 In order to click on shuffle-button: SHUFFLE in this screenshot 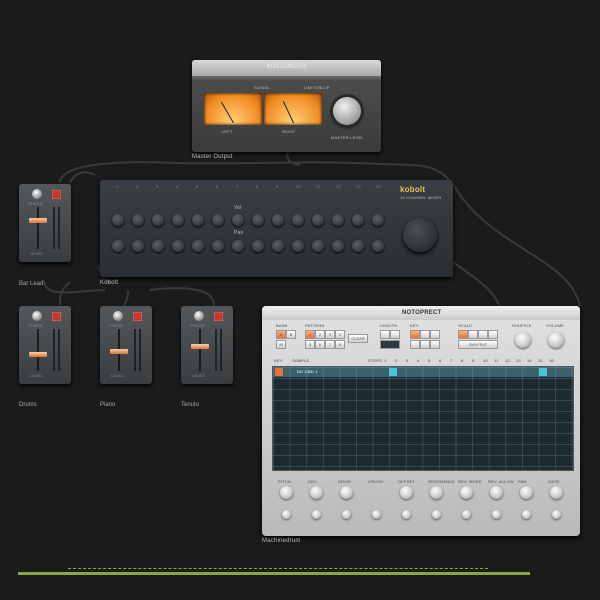, I will do `click(478, 344)`.